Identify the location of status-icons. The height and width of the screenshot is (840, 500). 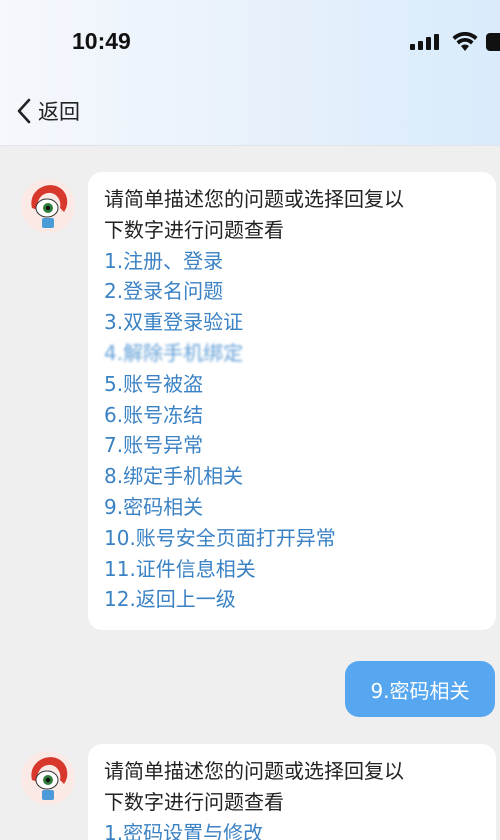
(455, 42).